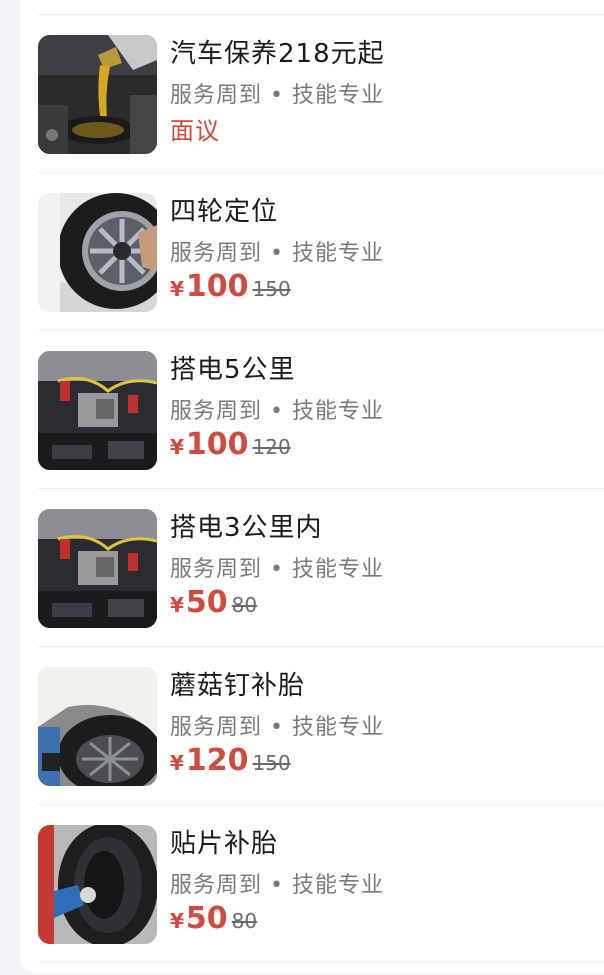 The image size is (604, 975). I want to click on price-row: ¥100 150, so click(230, 286).